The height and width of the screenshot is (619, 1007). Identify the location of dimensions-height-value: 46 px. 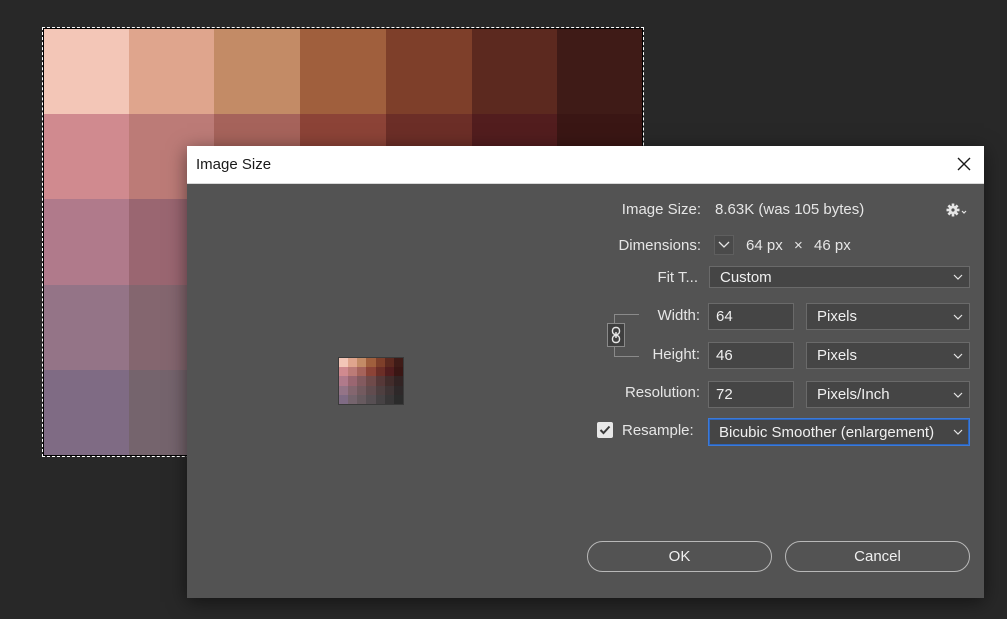
(832, 245).